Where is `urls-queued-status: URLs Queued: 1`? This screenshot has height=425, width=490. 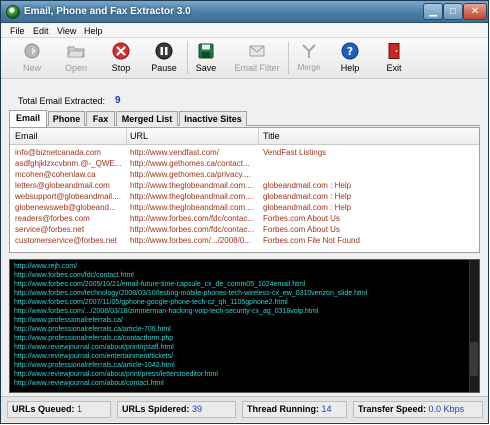 urls-queued-status: URLs Queued: 1 is located at coordinates (59, 409).